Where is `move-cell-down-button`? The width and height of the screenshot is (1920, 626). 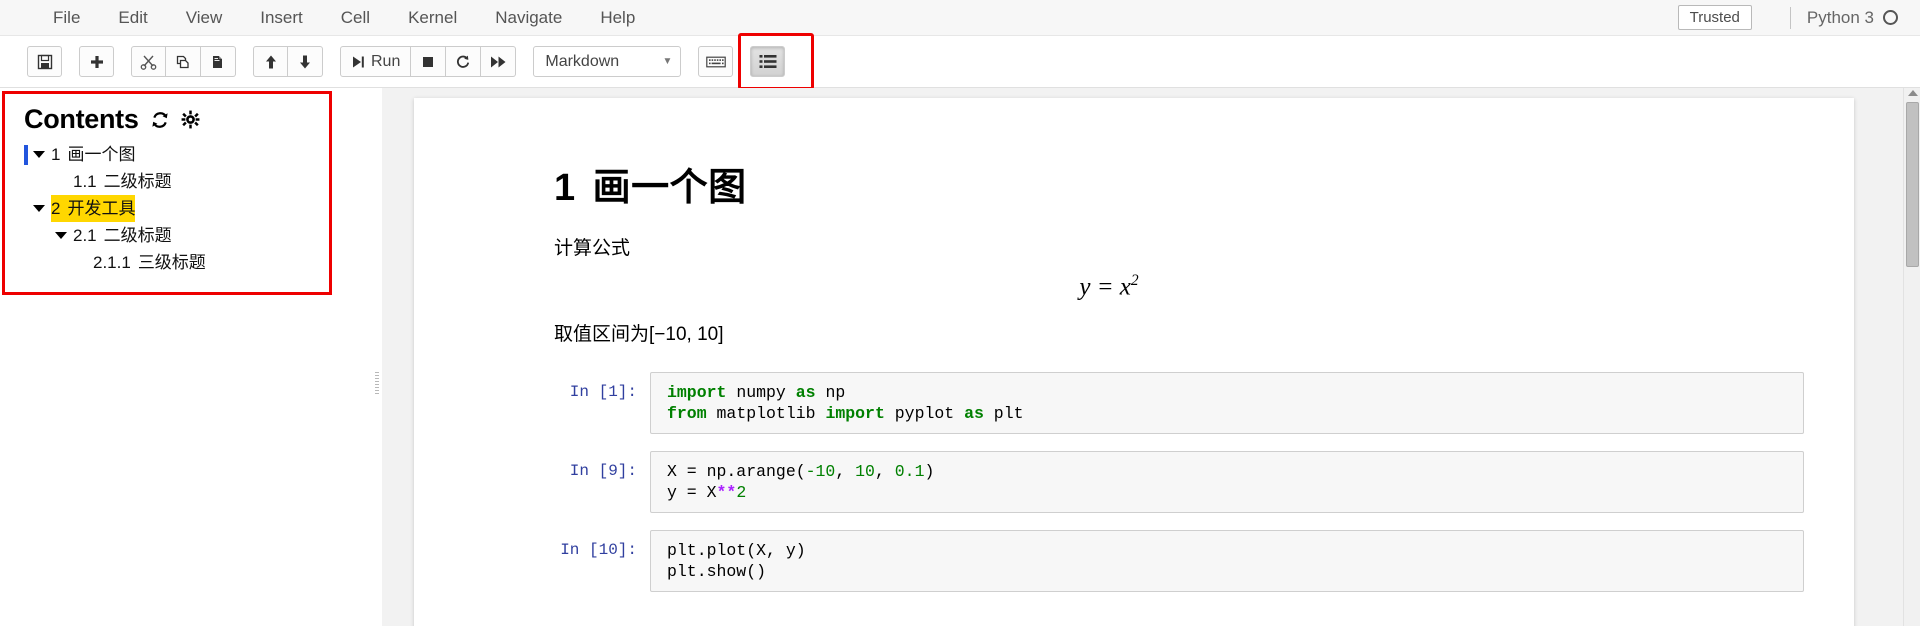
move-cell-down-button is located at coordinates (305, 61).